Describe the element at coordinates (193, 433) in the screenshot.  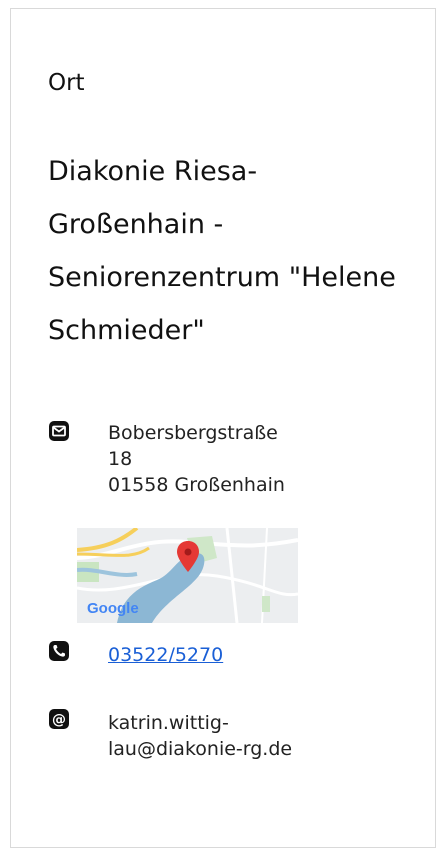
I see `address-street: Bobersbergstraße` at that location.